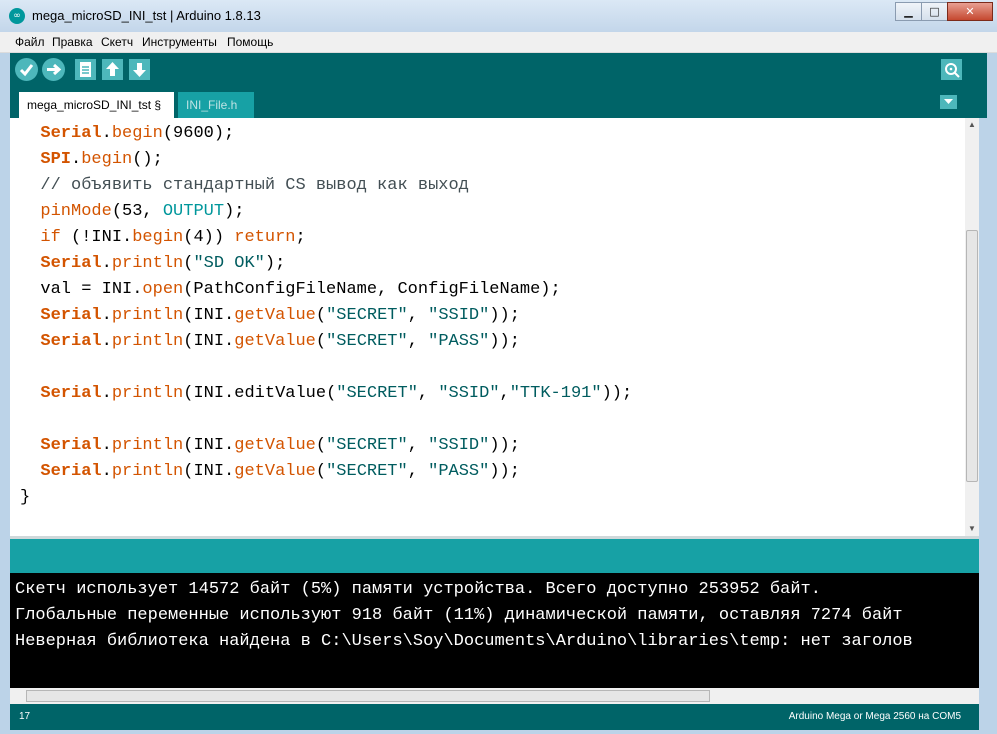 This screenshot has width=997, height=734. I want to click on code-line: }, so click(25, 498).